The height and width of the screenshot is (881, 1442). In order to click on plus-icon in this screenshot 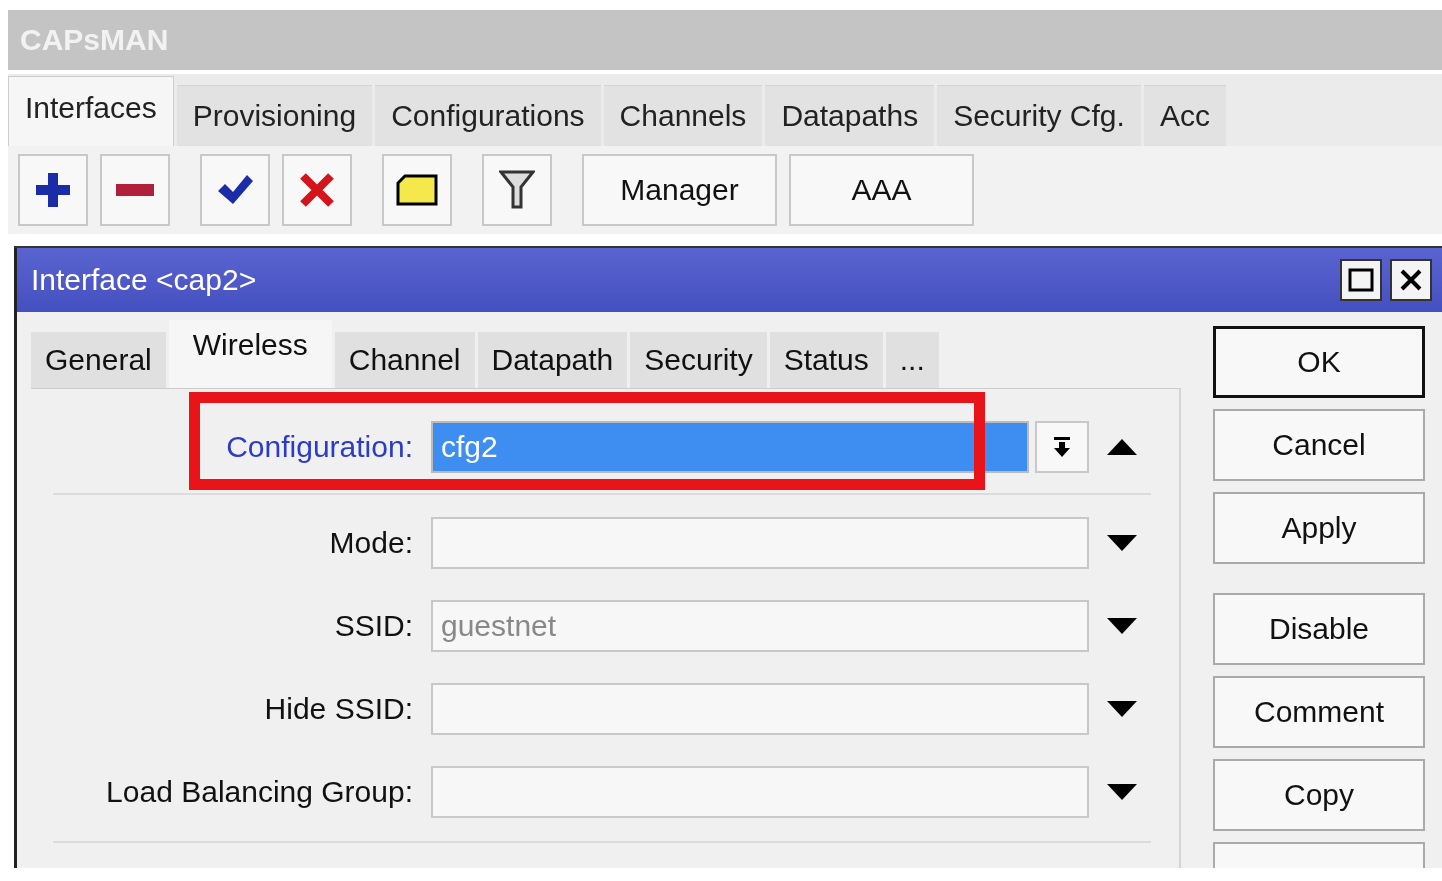, I will do `click(53, 190)`.